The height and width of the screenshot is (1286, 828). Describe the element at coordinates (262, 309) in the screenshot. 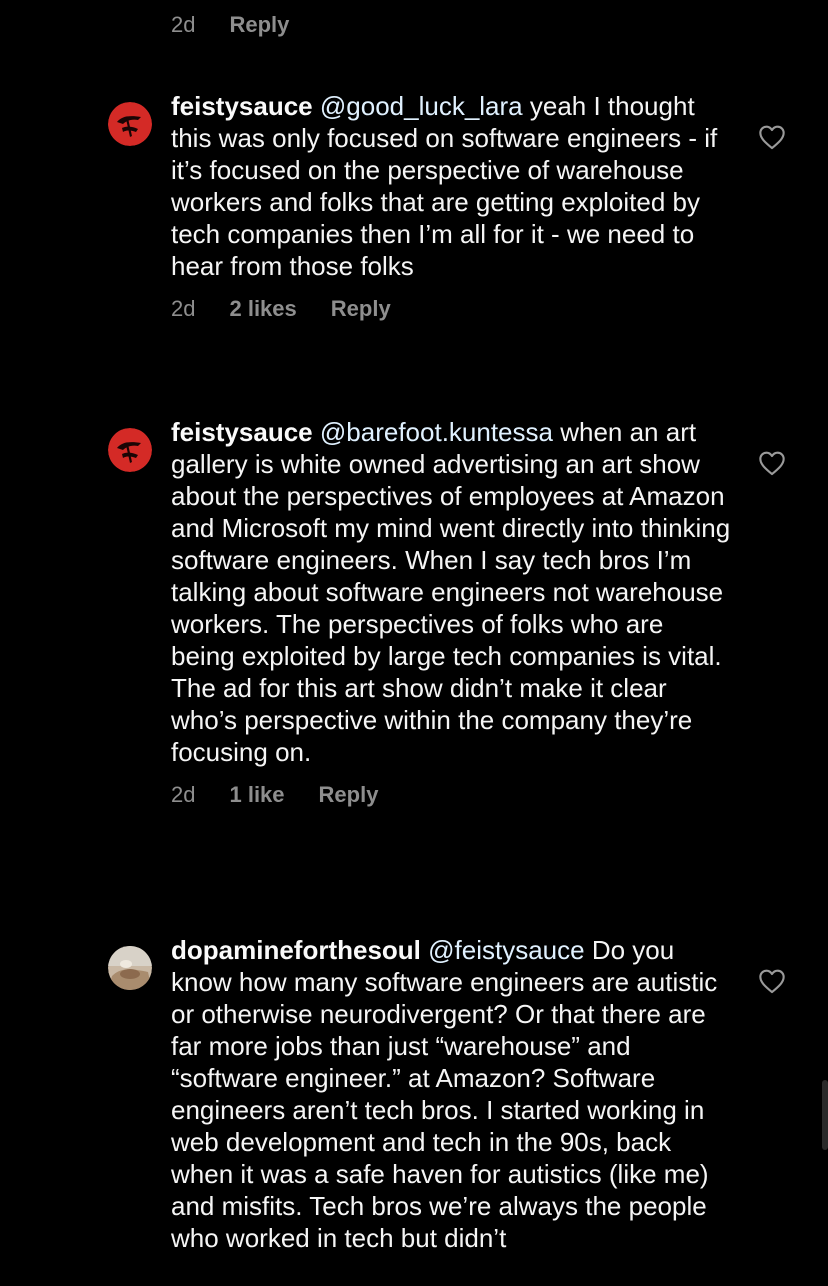

I see `likes-count: 2 likes` at that location.